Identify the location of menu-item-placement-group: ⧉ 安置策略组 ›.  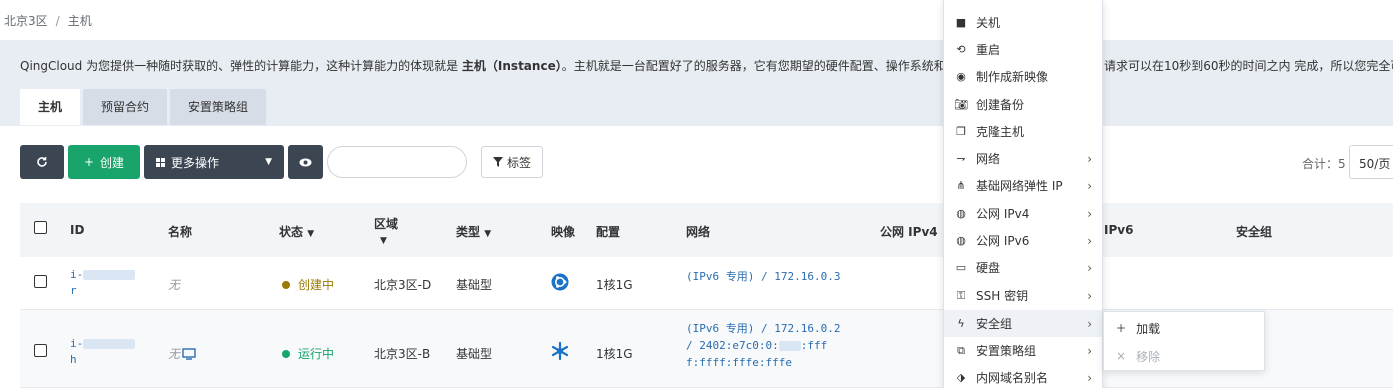
(1023, 350).